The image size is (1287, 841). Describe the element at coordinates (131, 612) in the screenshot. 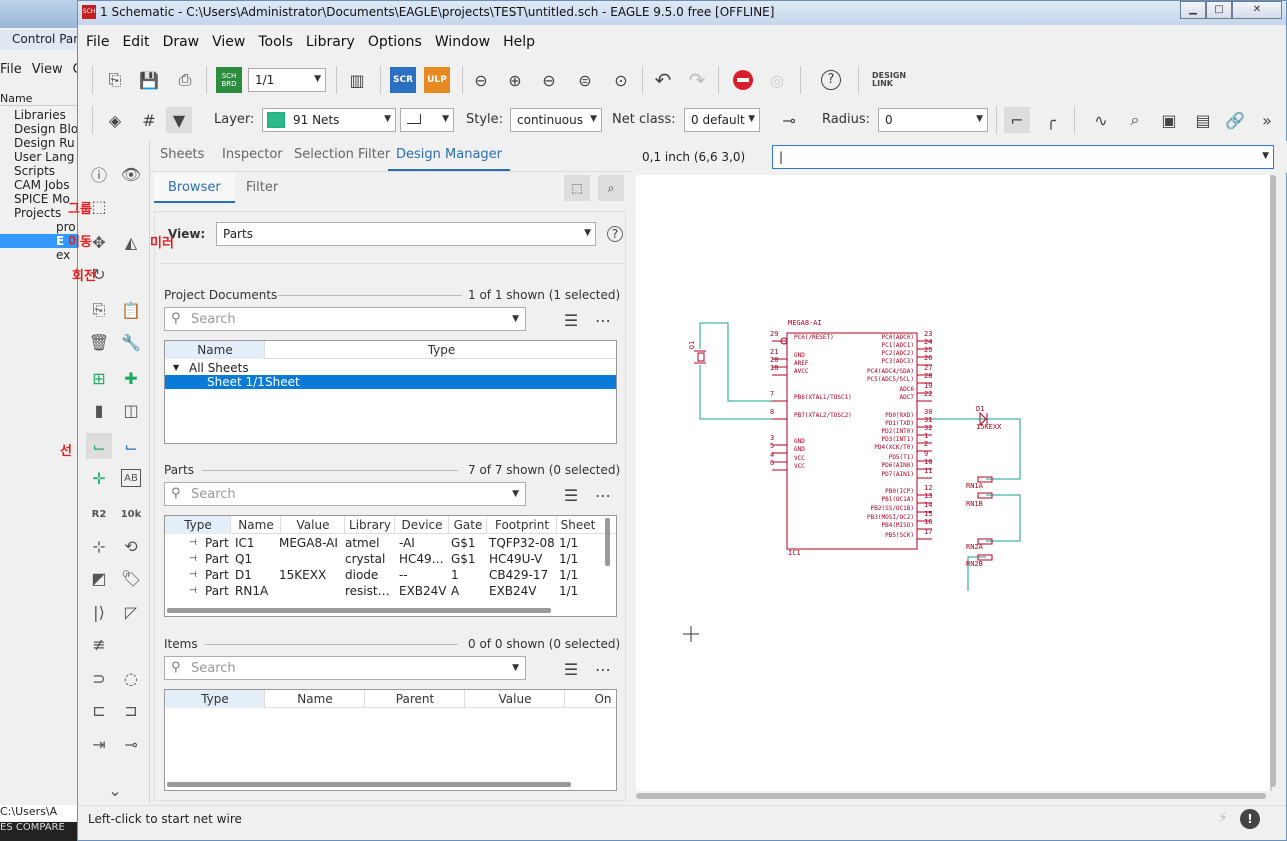

I see `line-draw-icon: ◸` at that location.